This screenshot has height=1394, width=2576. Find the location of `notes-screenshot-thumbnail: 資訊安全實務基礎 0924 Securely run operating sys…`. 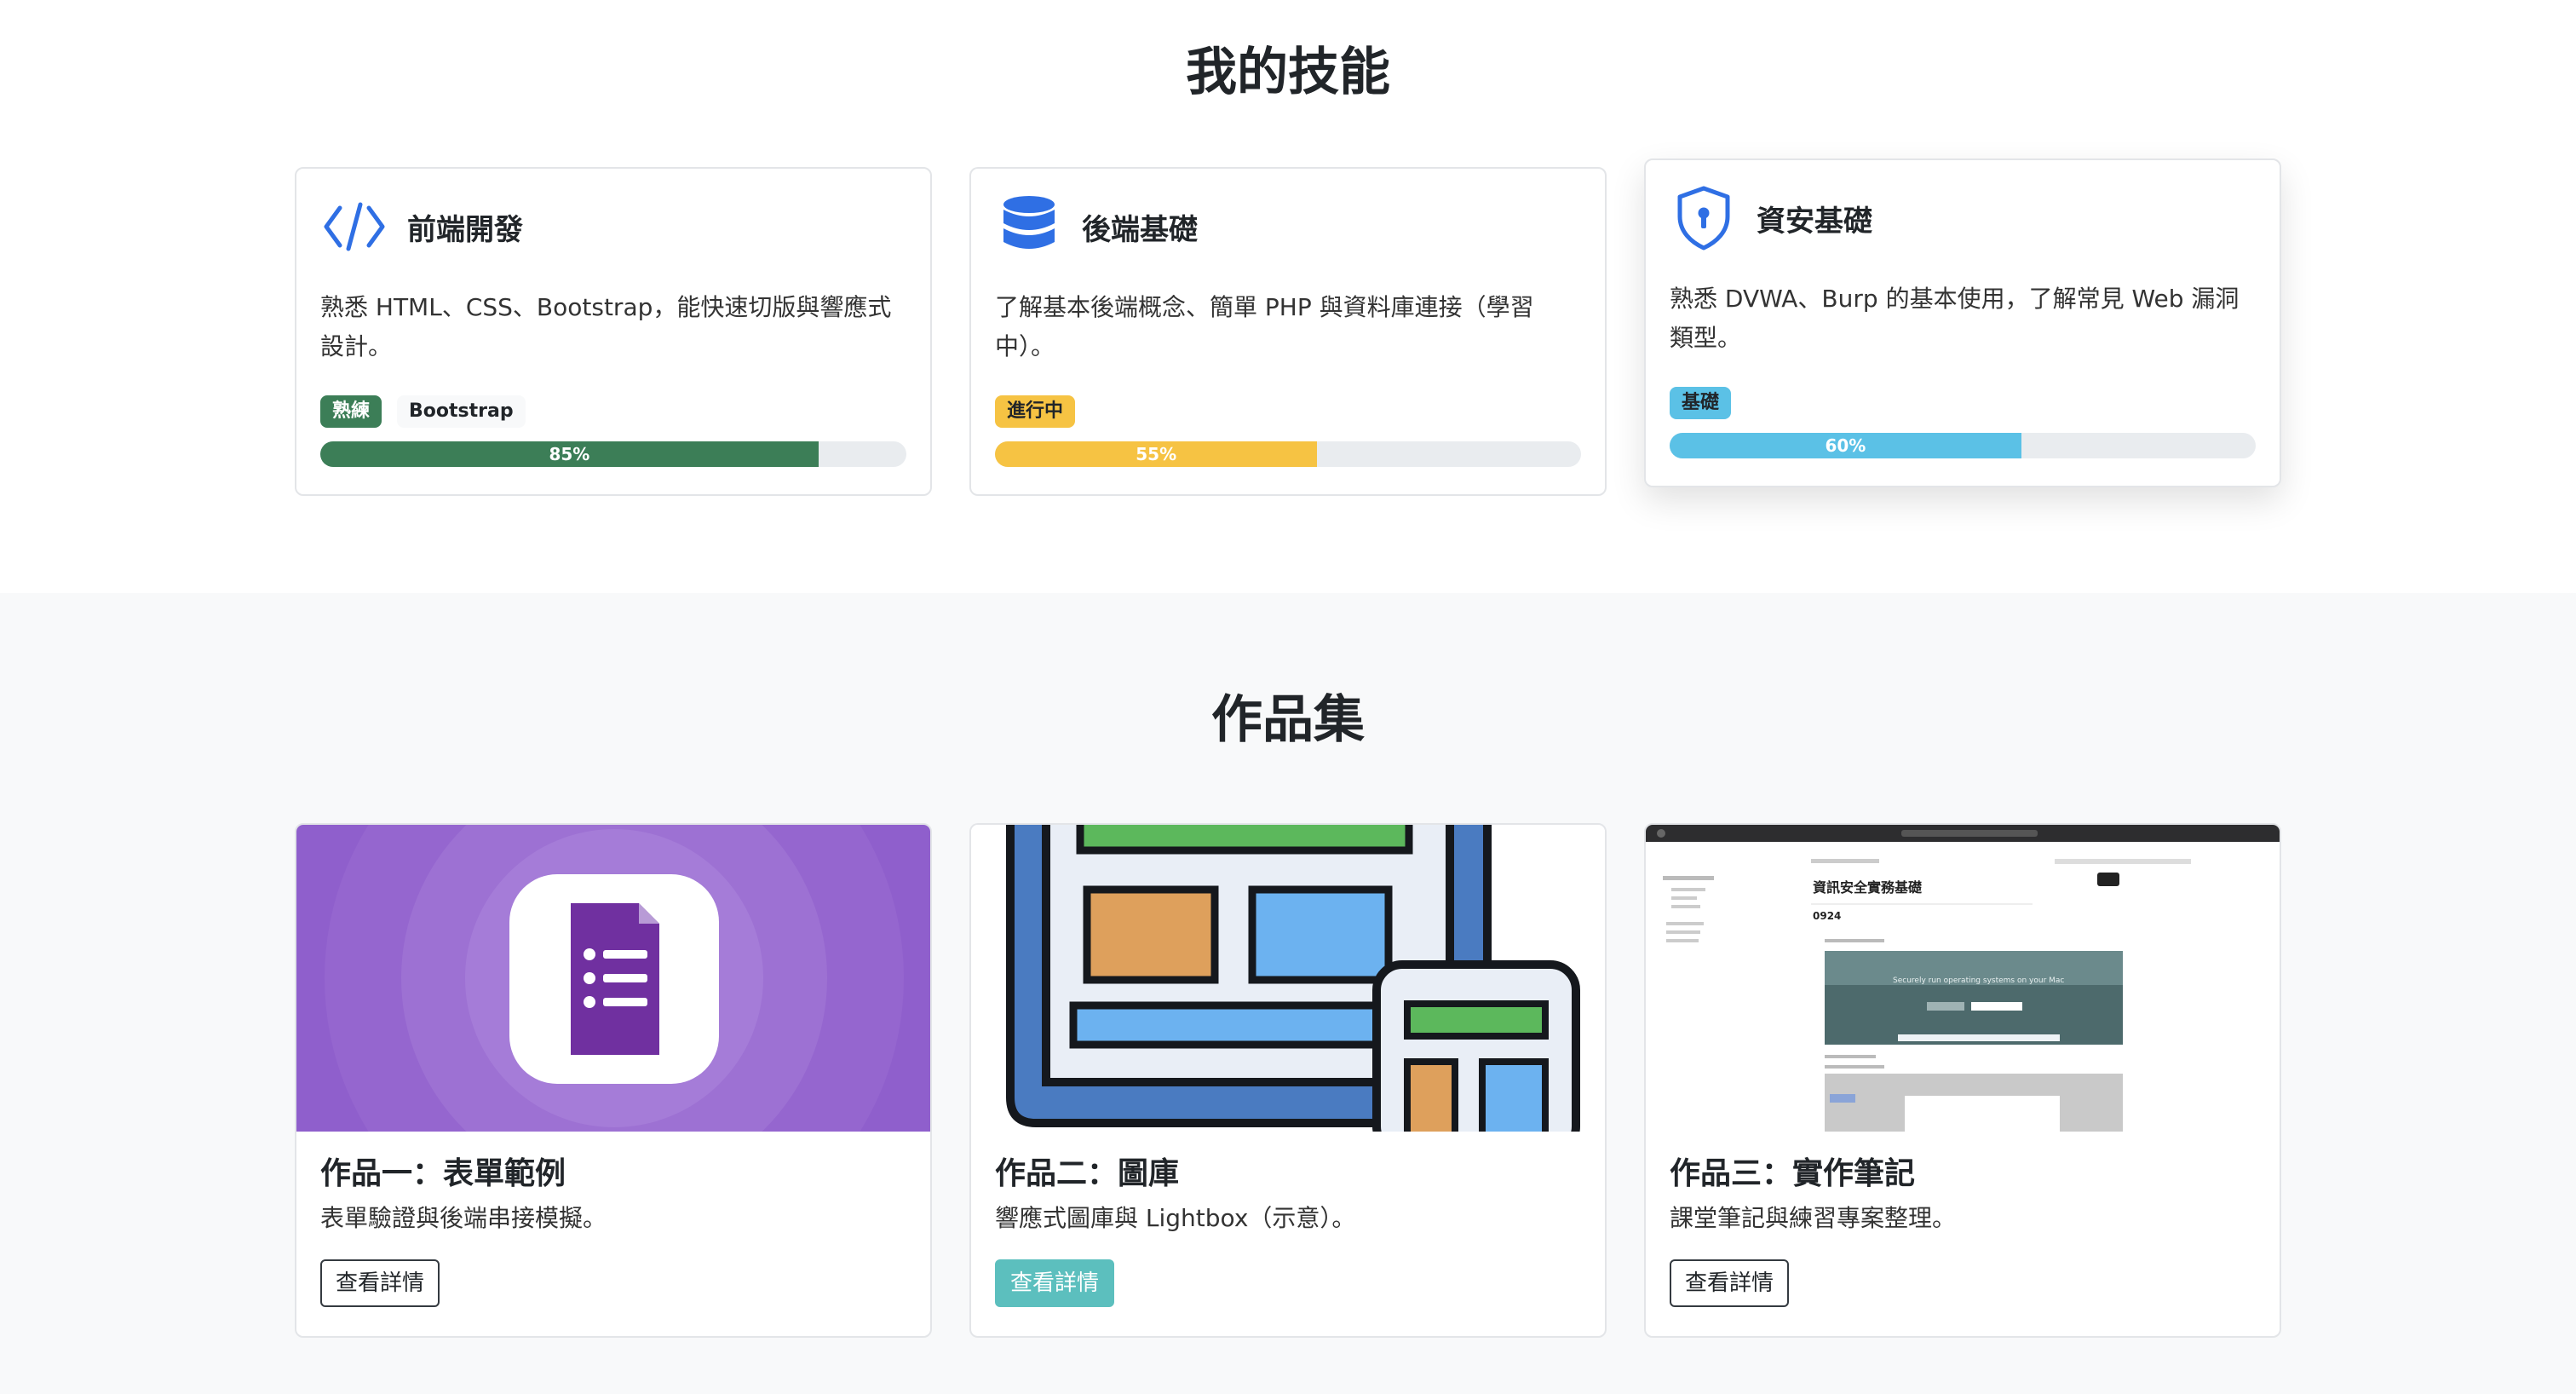

notes-screenshot-thumbnail: 資訊安全實務基礎 0924 Securely run operating sys… is located at coordinates (1963, 978).